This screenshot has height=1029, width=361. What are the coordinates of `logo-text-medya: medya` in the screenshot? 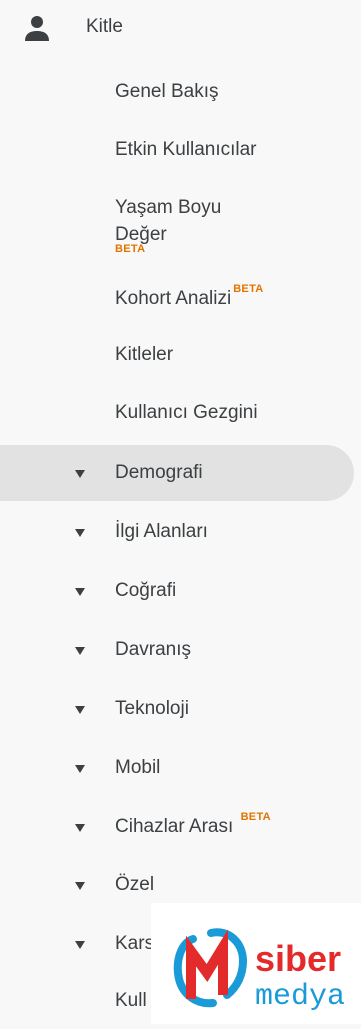 It's located at (300, 997).